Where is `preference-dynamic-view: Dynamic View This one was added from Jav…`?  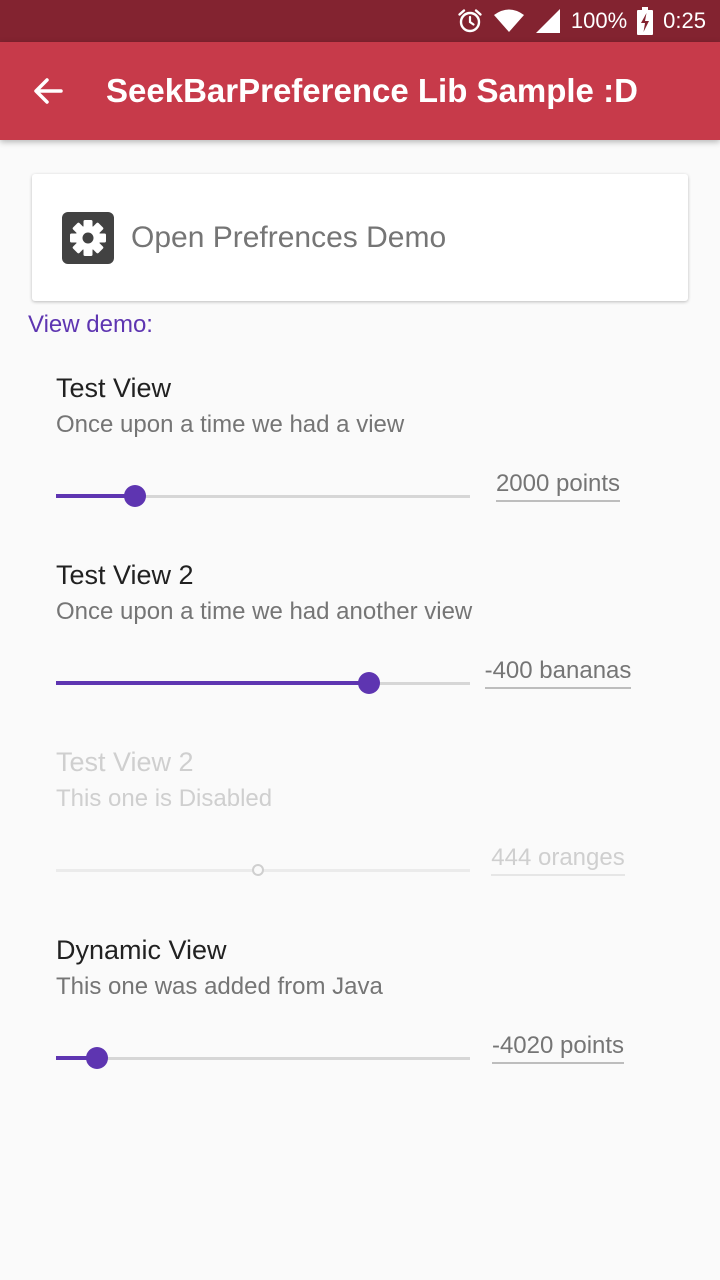
preference-dynamic-view: Dynamic View This one was added from Jav… is located at coordinates (360, 1015).